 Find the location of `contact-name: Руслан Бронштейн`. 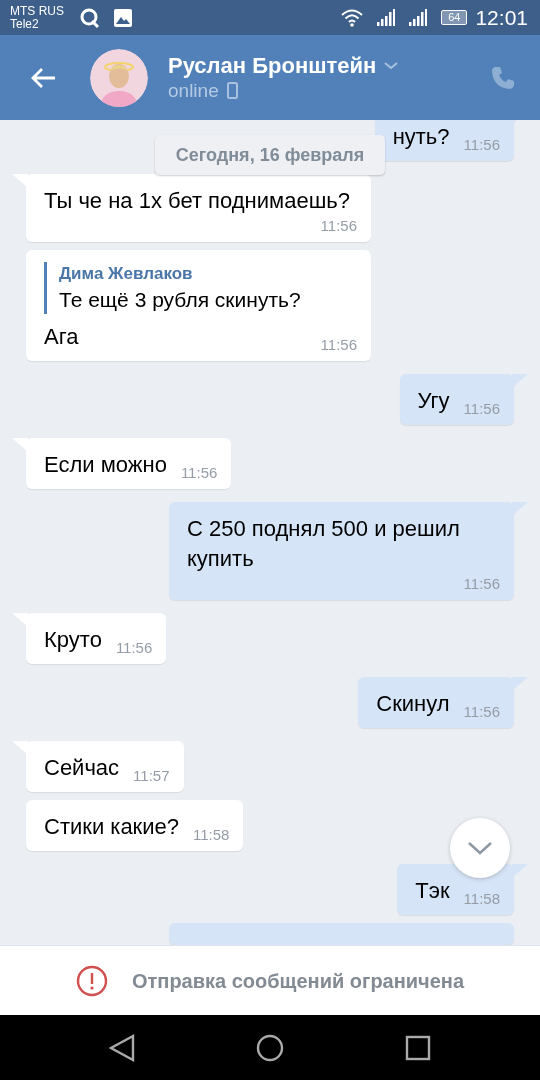

contact-name: Руслан Бронштейн is located at coordinates (272, 65).